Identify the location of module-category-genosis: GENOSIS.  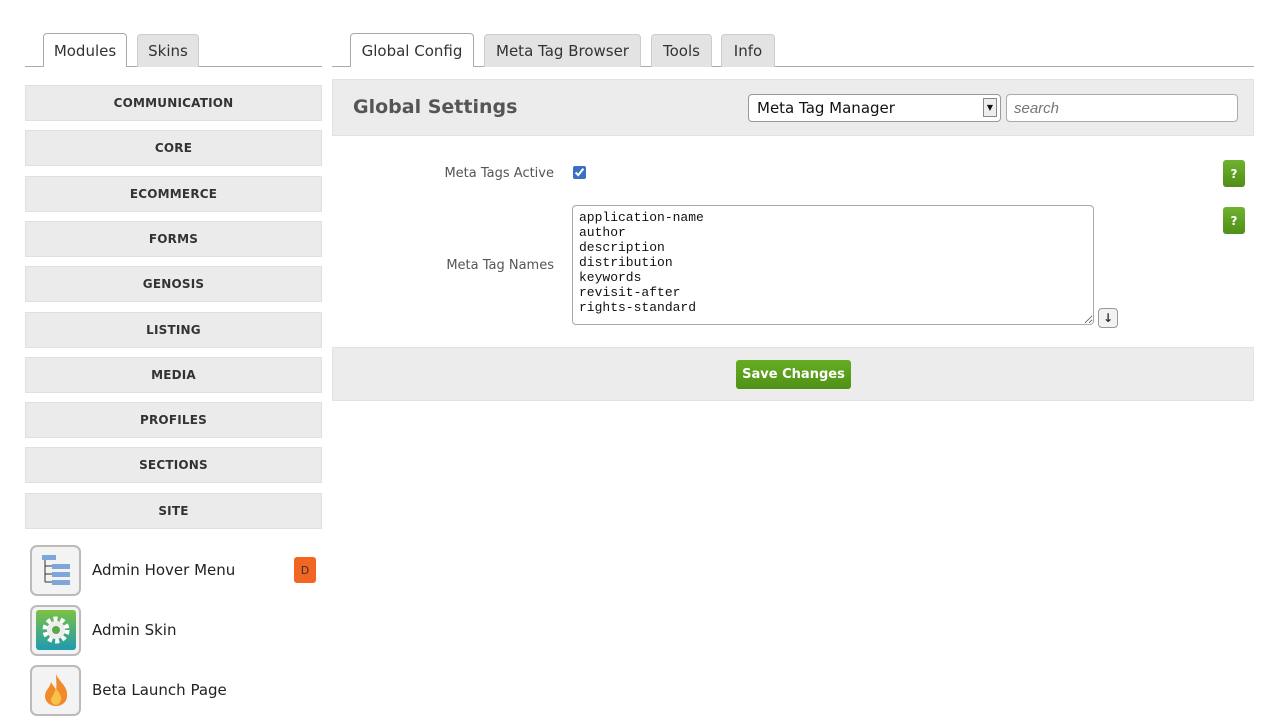
(173, 284).